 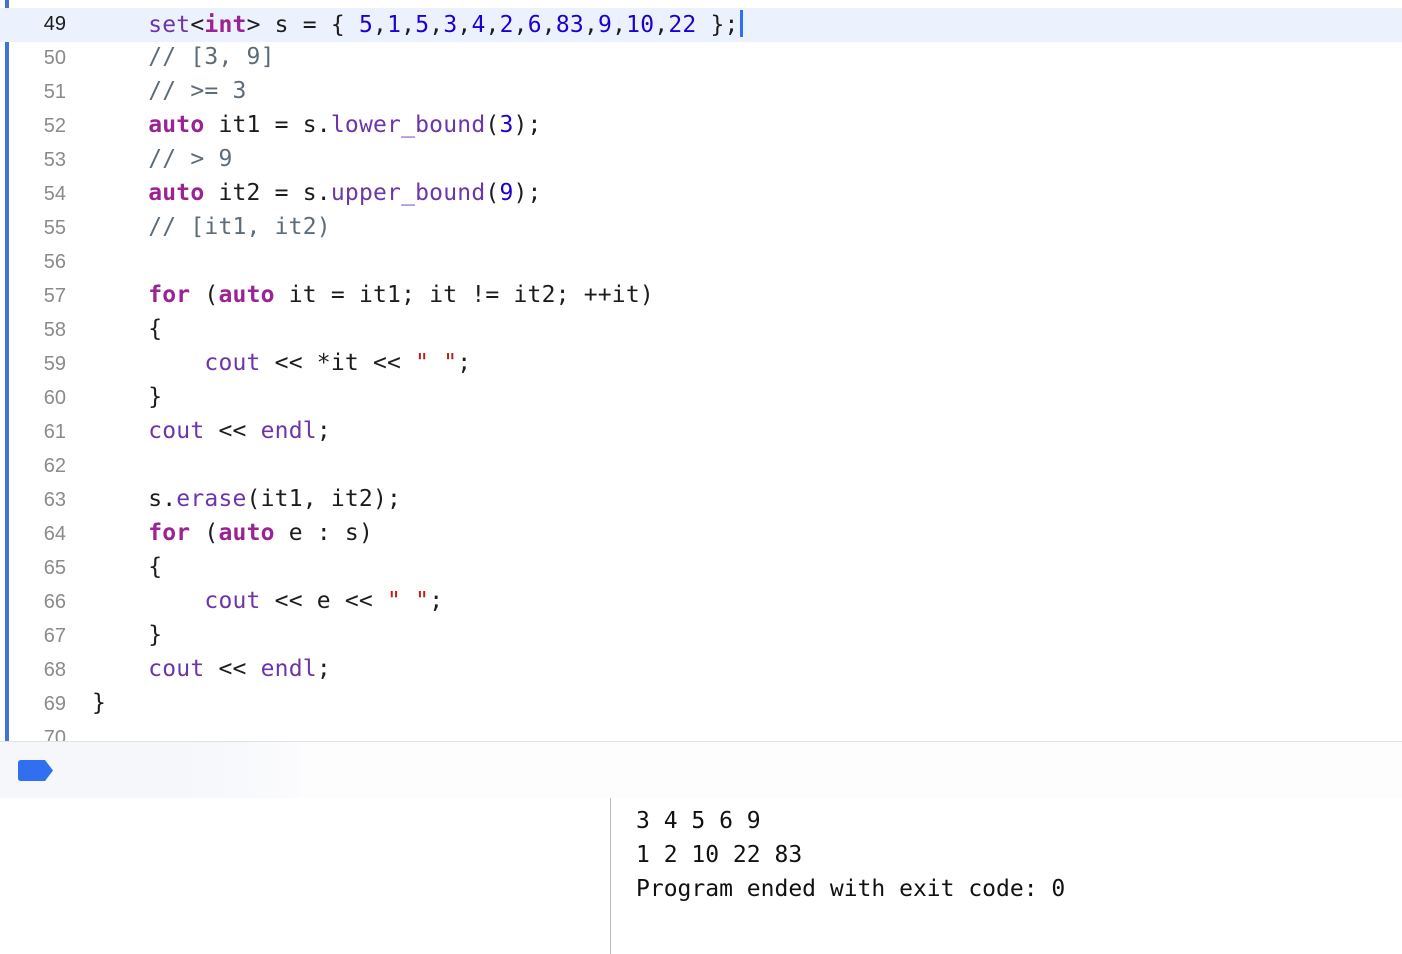 I want to click on code-line: 62, so click(x=701, y=467).